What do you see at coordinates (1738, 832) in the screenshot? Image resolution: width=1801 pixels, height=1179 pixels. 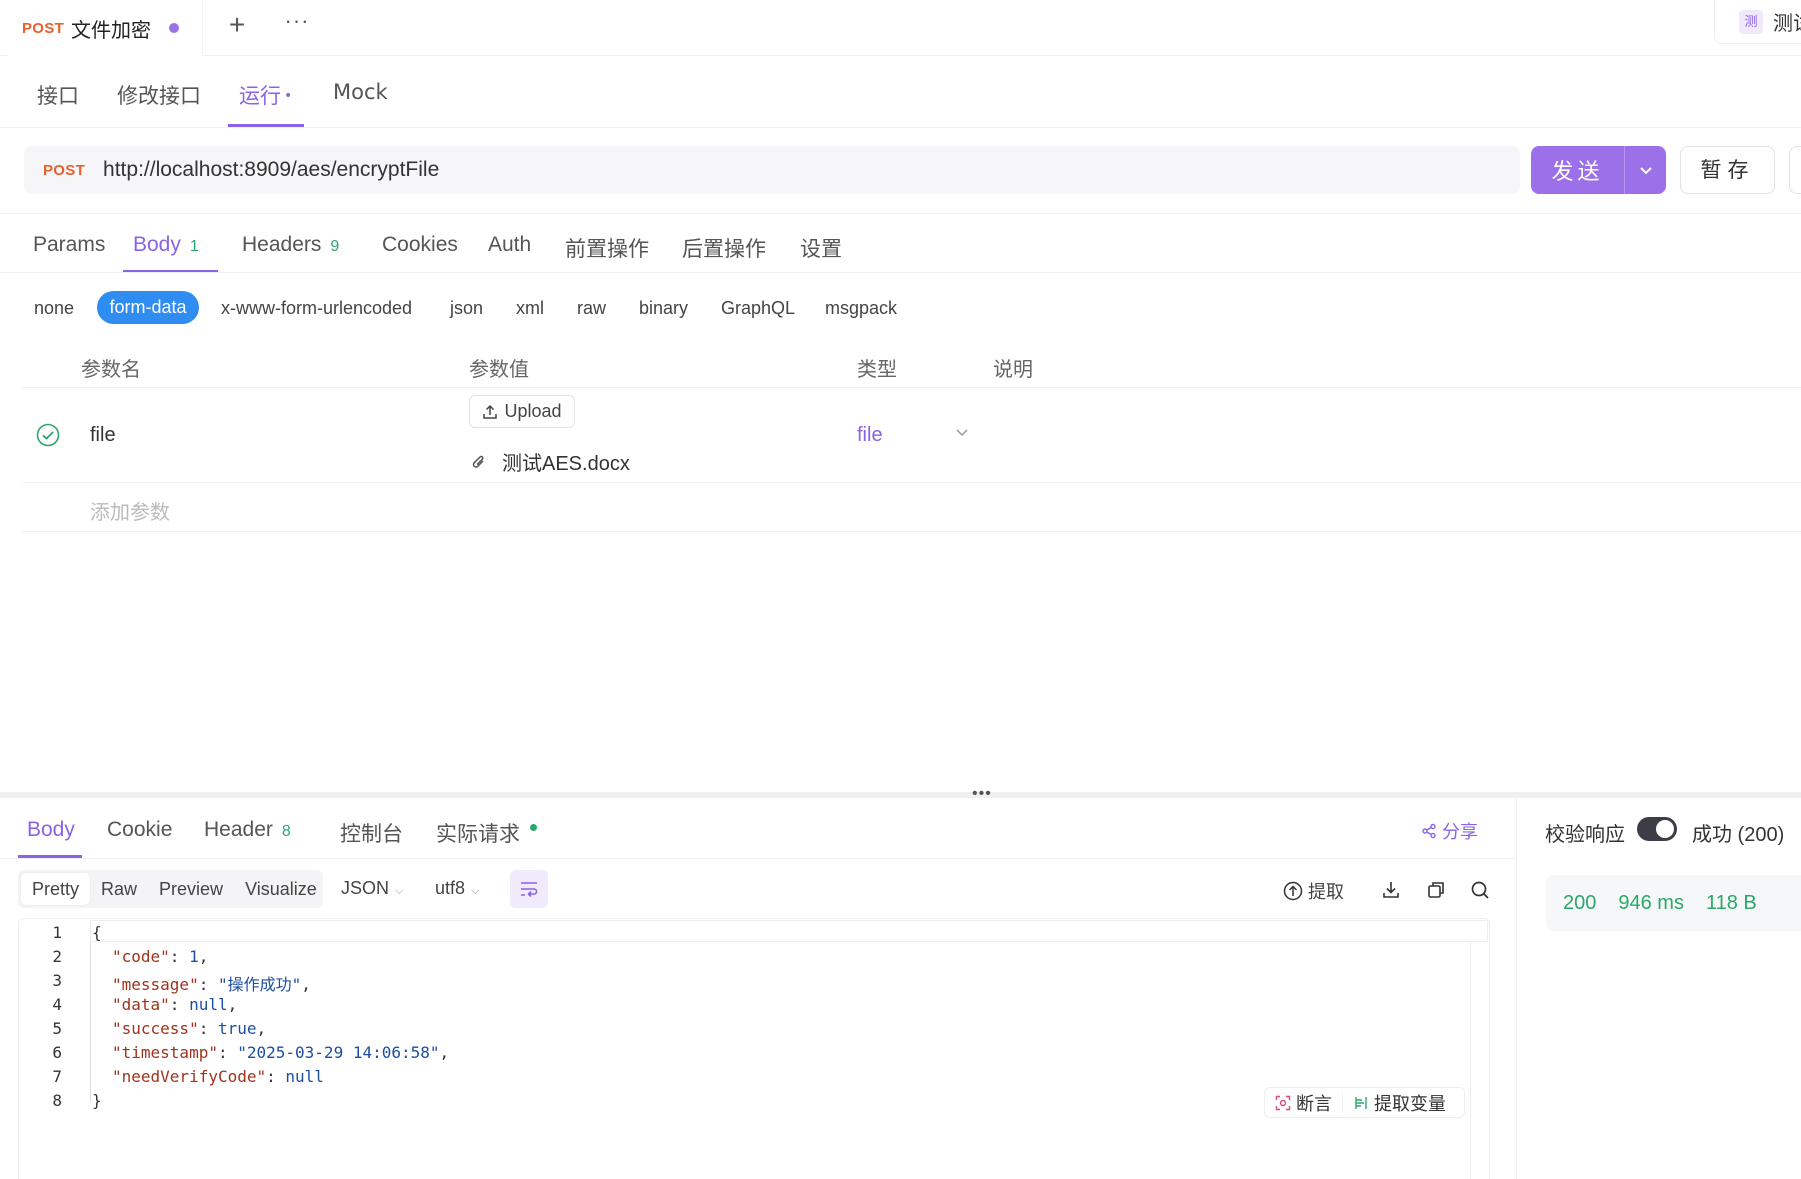 I see `verify-result-select: 成功 (200)` at bounding box center [1738, 832].